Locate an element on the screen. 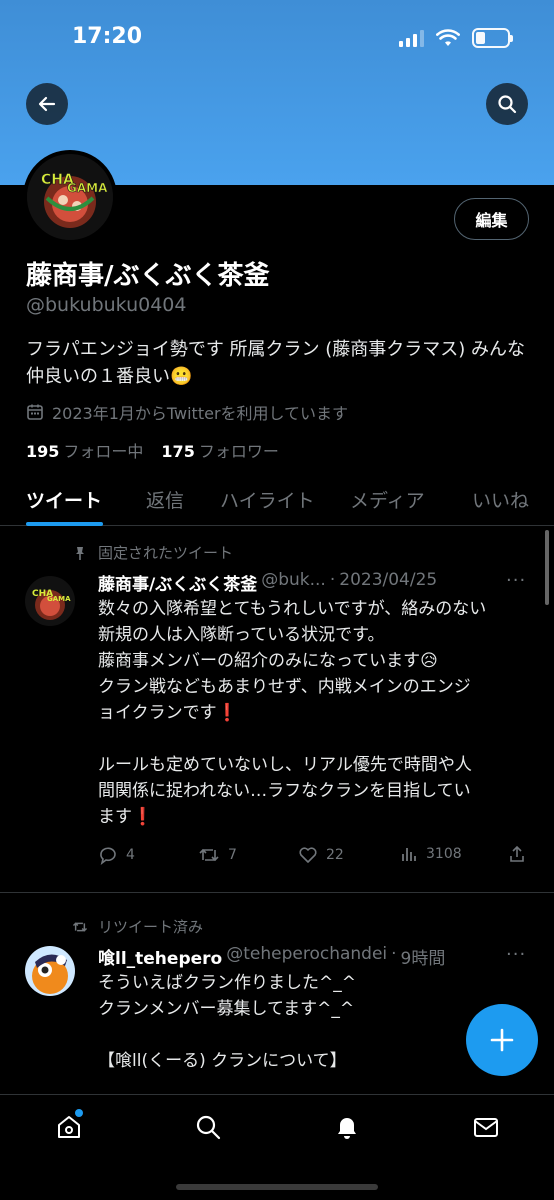 The height and width of the screenshot is (1200, 554). following-link: 195 フォロー中 is located at coordinates (84, 450).